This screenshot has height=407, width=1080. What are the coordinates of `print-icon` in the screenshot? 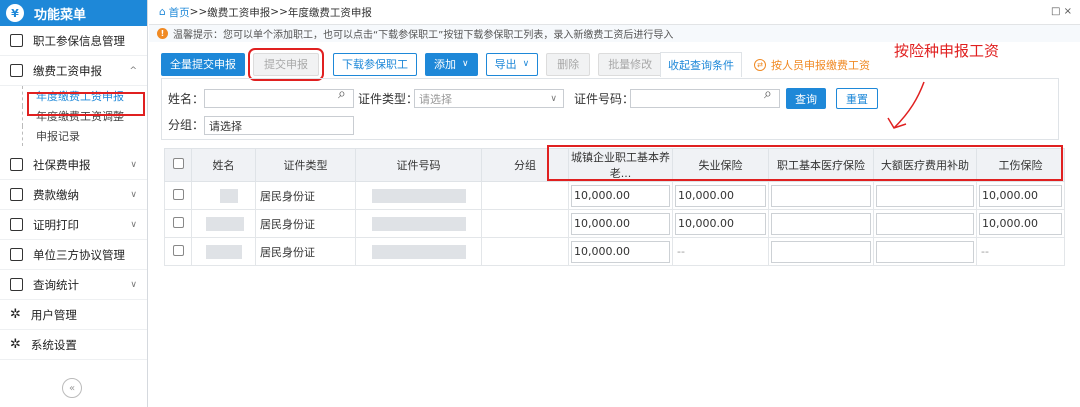 It's located at (16, 224).